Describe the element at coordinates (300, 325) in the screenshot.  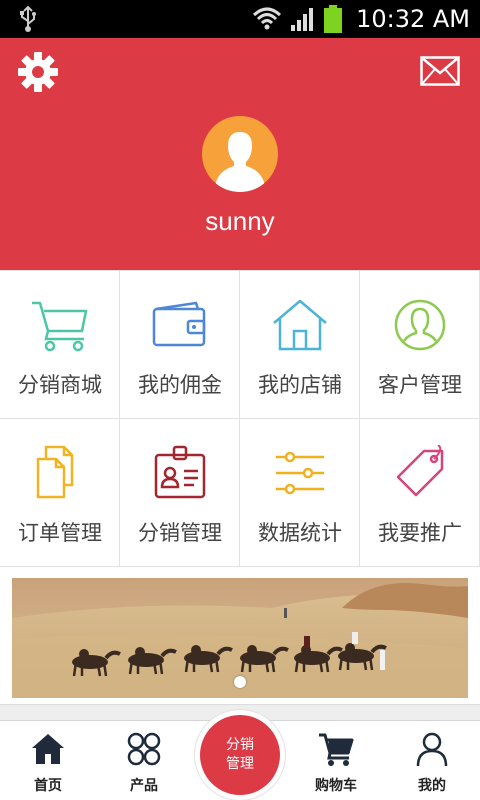
I see `house-icon` at that location.